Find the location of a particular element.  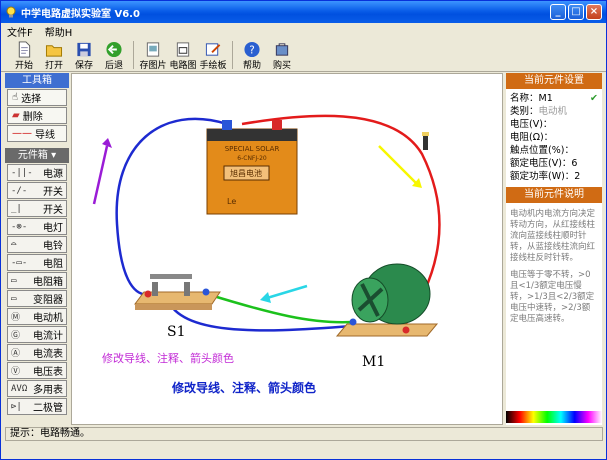

ammeter-icon: Ⓐ is located at coordinates (16, 354).